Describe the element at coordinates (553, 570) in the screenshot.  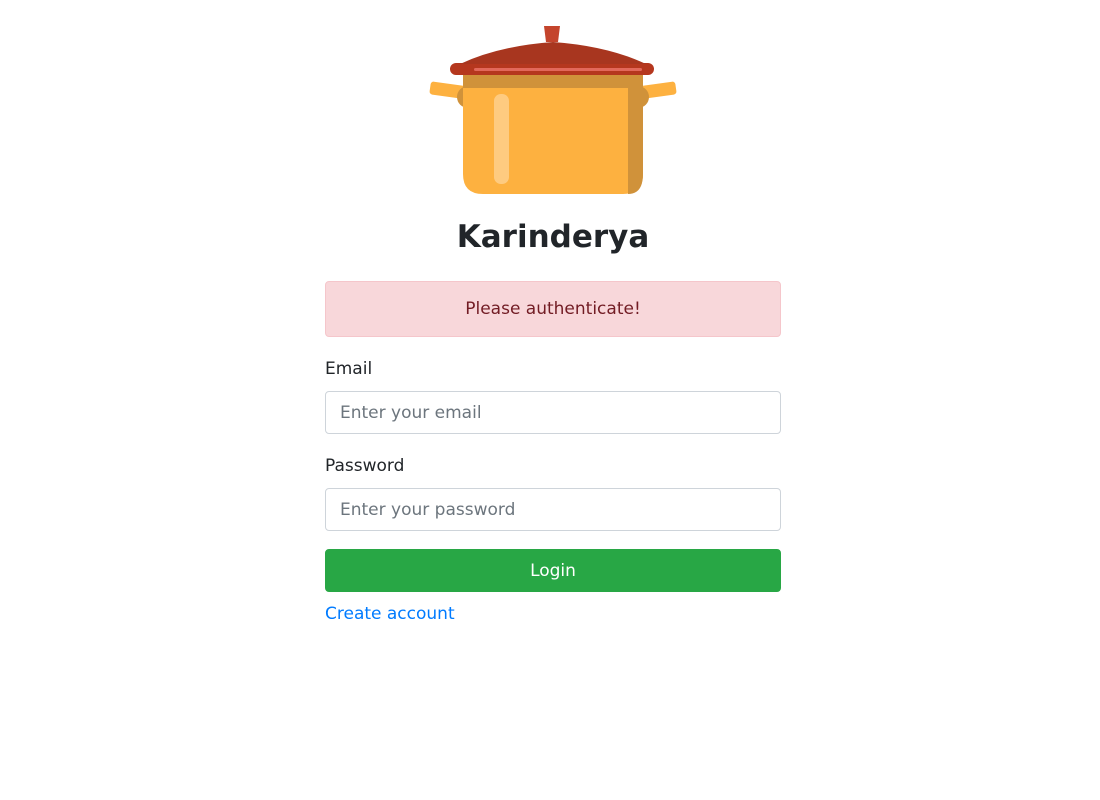
I see `login-button: Login` at that location.